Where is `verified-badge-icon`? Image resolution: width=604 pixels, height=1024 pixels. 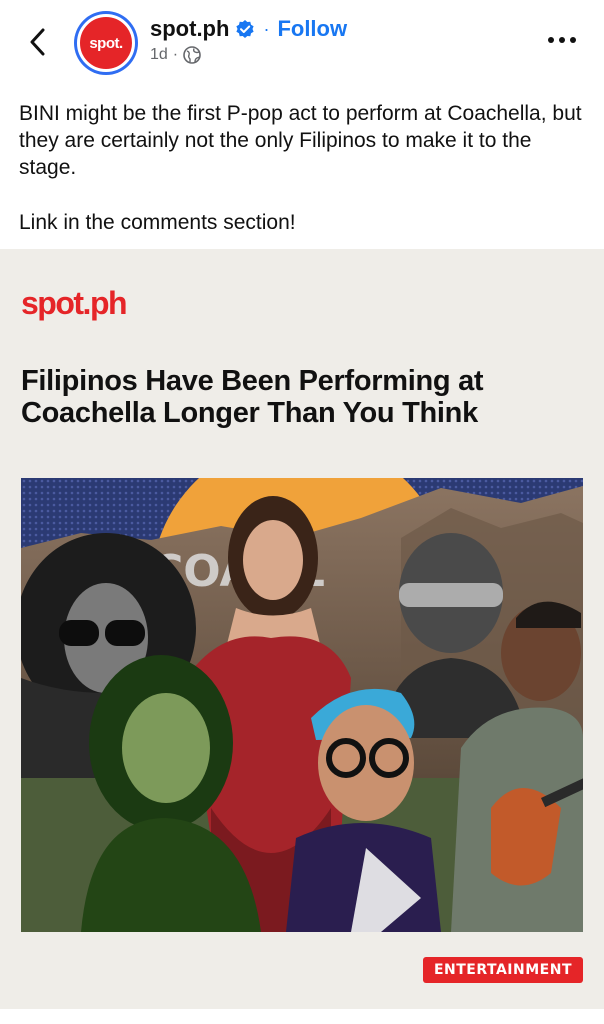 verified-badge-icon is located at coordinates (245, 29).